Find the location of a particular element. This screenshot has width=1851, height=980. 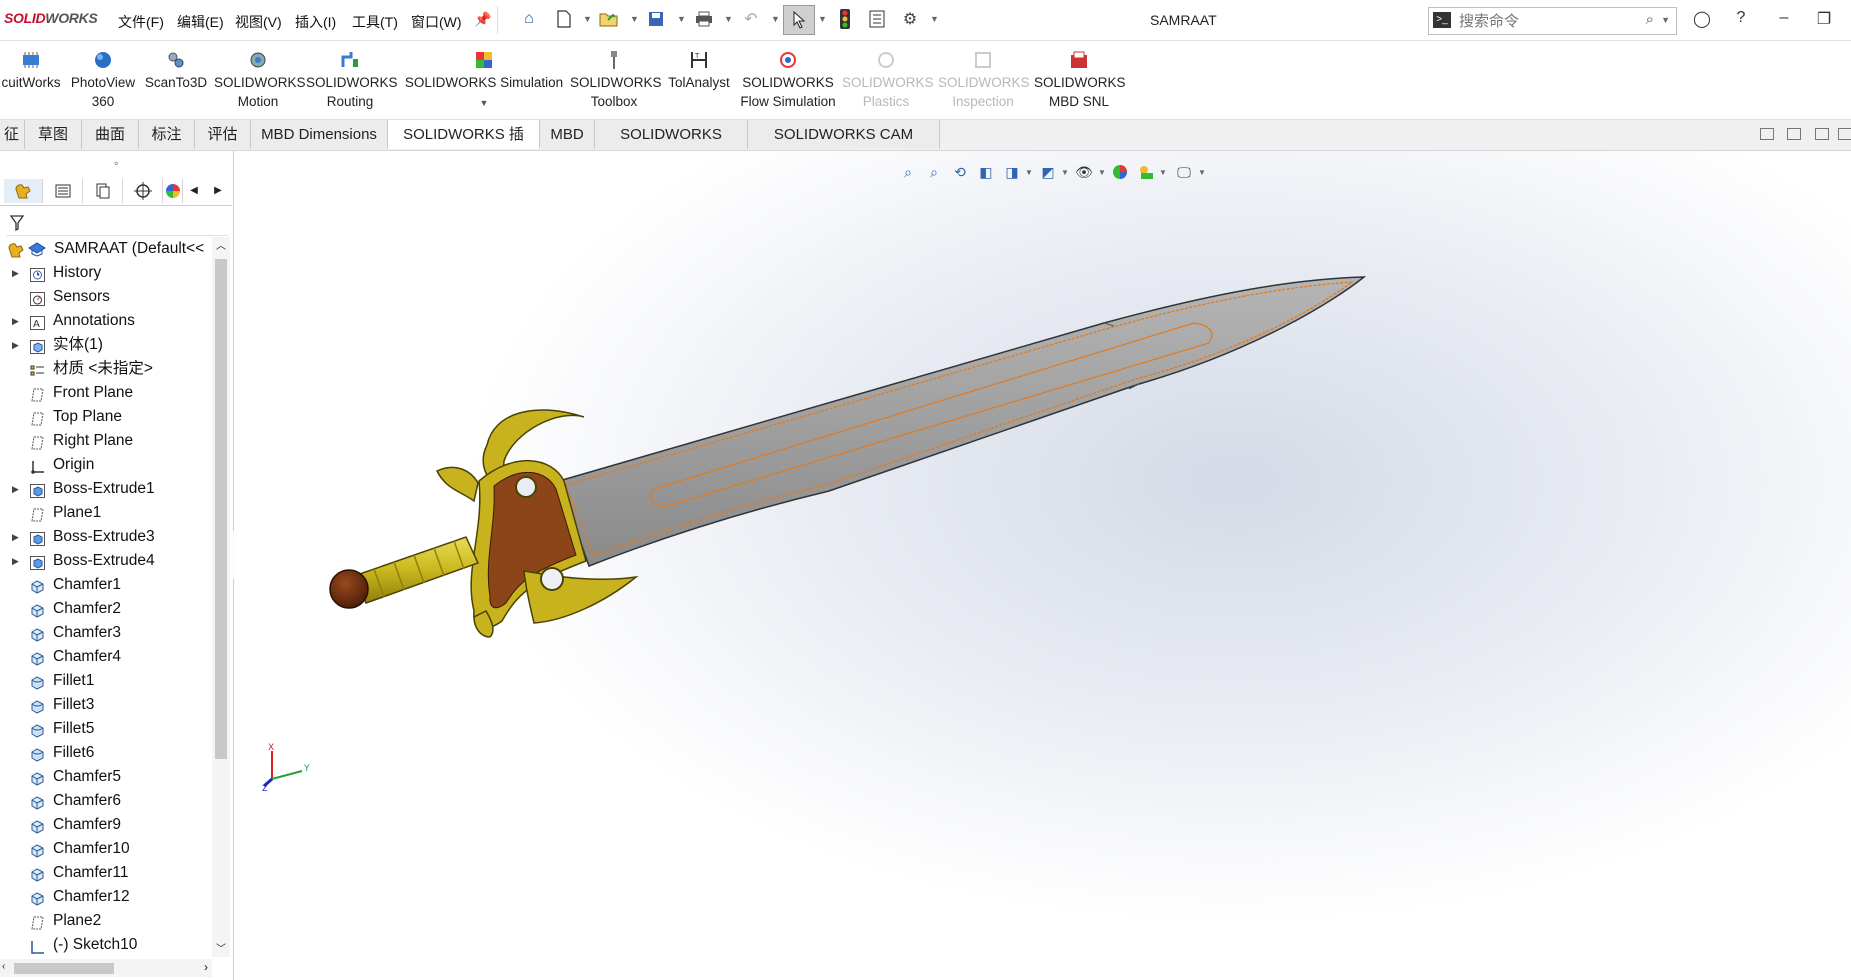

display-manager-tab-icon is located at coordinates (173, 191).